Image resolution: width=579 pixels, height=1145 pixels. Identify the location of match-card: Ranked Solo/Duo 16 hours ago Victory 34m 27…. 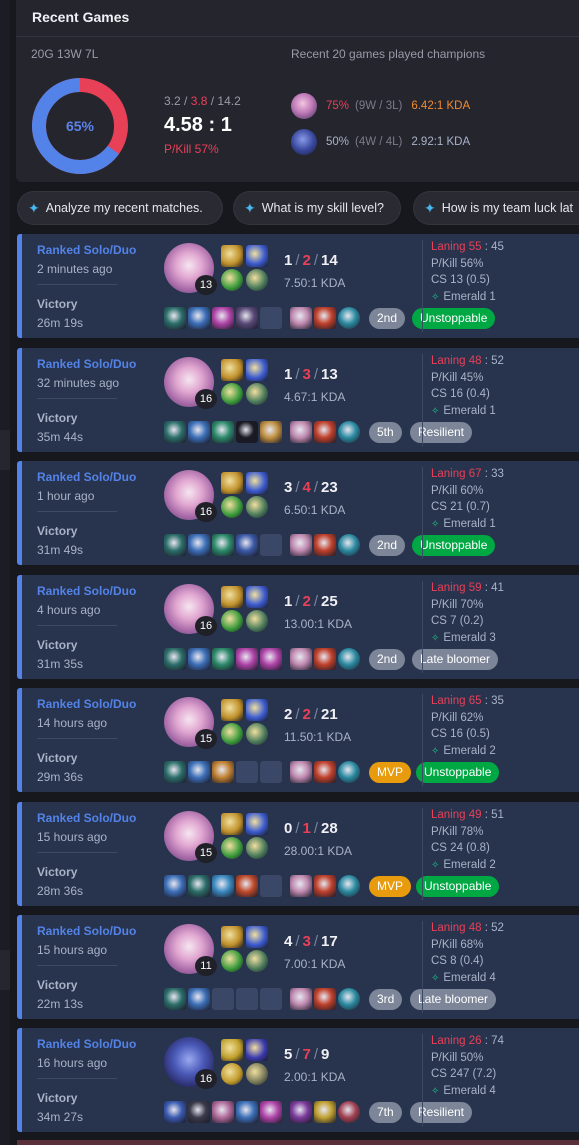
(298, 1080).